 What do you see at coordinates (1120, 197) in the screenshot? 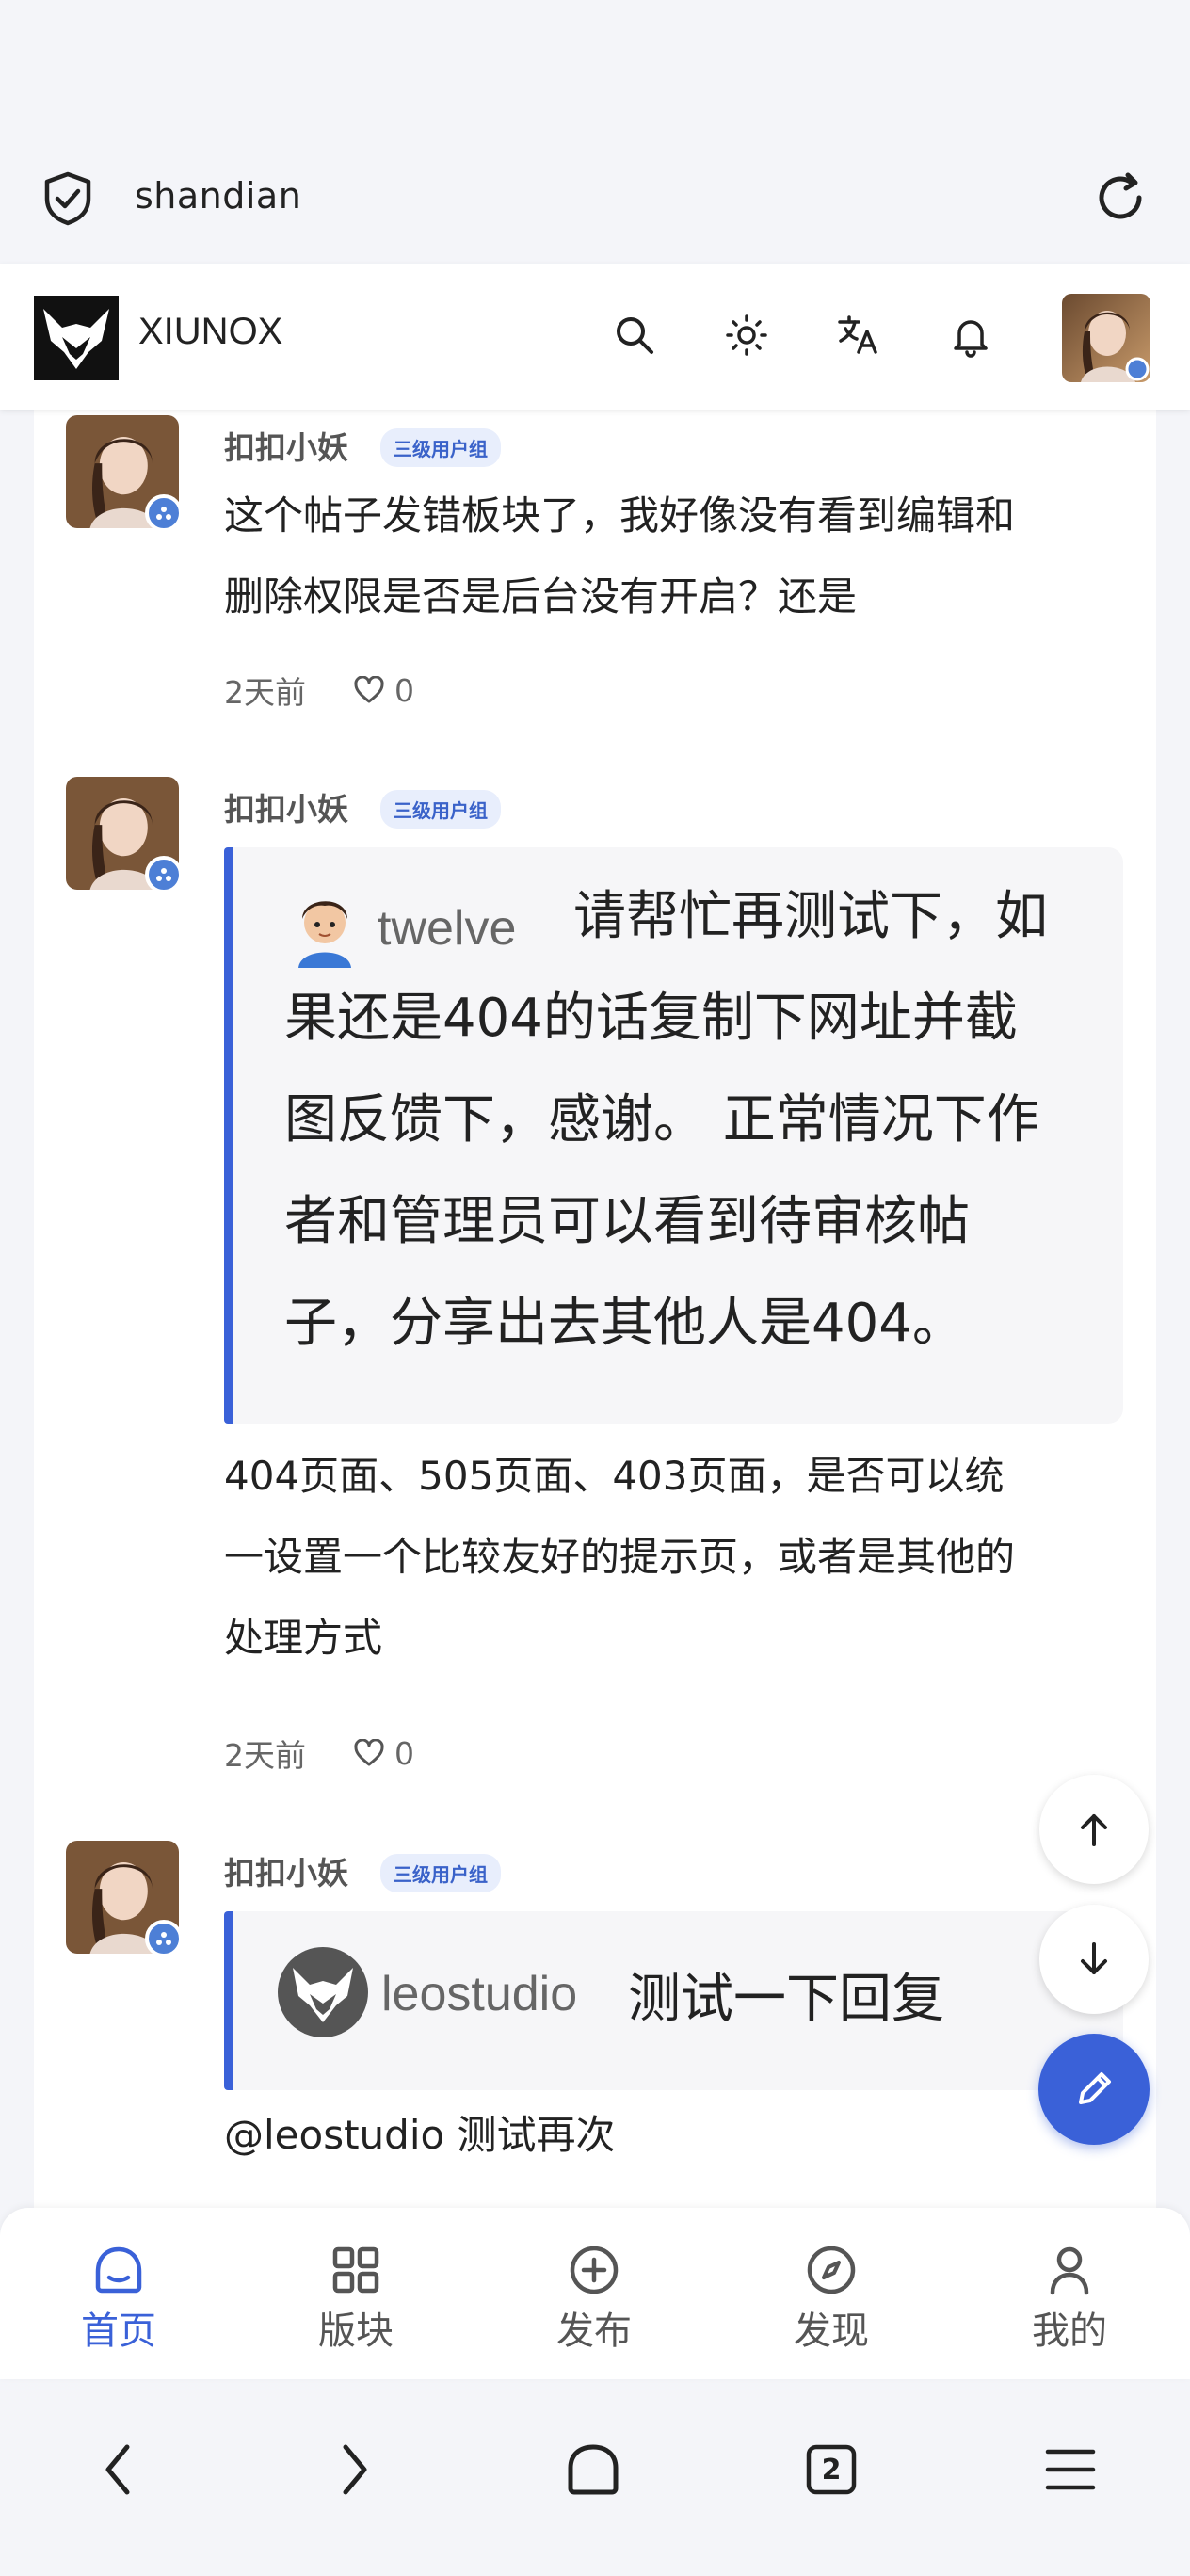
I see `reload-icon` at bounding box center [1120, 197].